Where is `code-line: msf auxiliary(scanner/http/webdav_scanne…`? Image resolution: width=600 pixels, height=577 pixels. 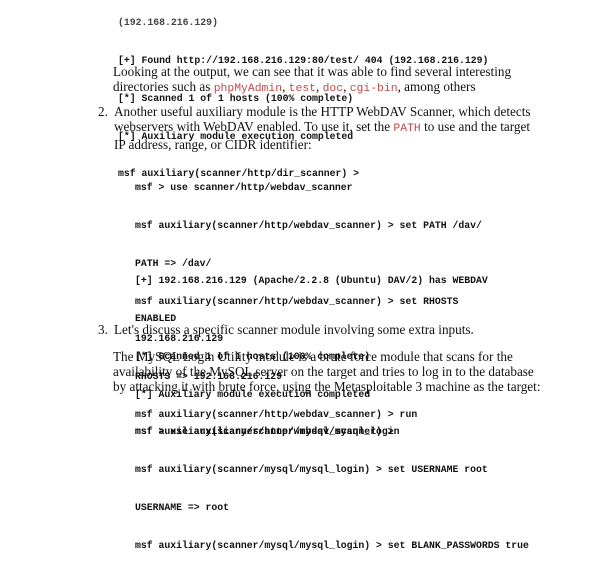 code-line: msf auxiliary(scanner/http/webdav_scanne… is located at coordinates (308, 225).